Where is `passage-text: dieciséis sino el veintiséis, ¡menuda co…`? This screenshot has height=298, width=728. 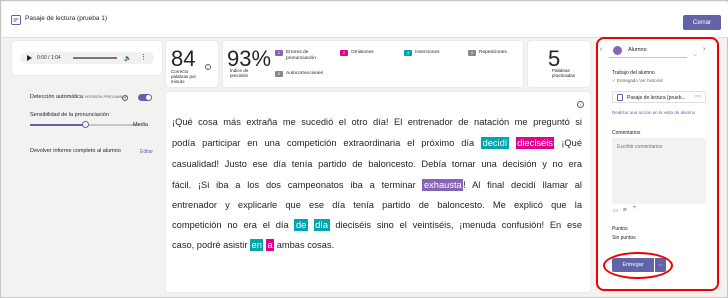 passage-text: dieciséis sino el veintiséis, ¡menuda co… is located at coordinates (455, 225).